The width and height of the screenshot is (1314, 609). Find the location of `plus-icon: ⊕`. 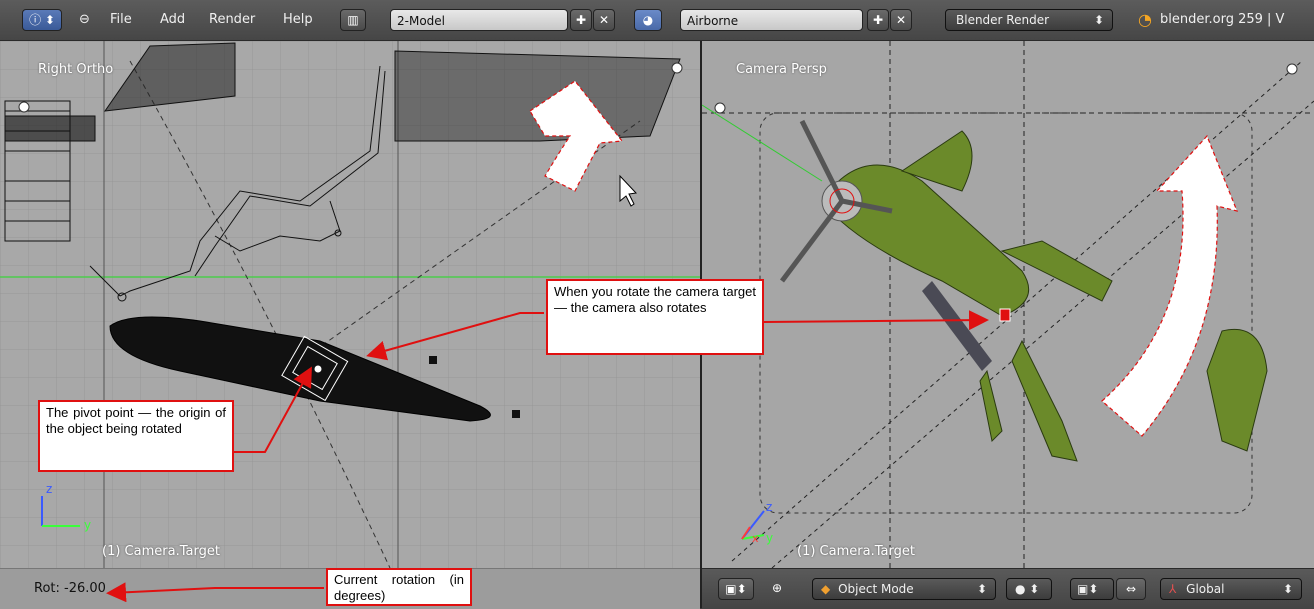

plus-icon: ⊕ is located at coordinates (777, 589).